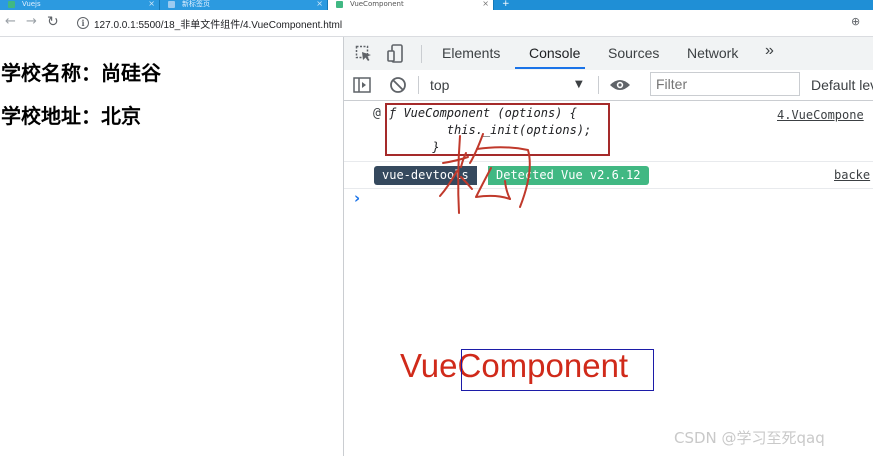  Describe the element at coordinates (31, 22) in the screenshot. I see `forward-arrow-icon: →` at that location.